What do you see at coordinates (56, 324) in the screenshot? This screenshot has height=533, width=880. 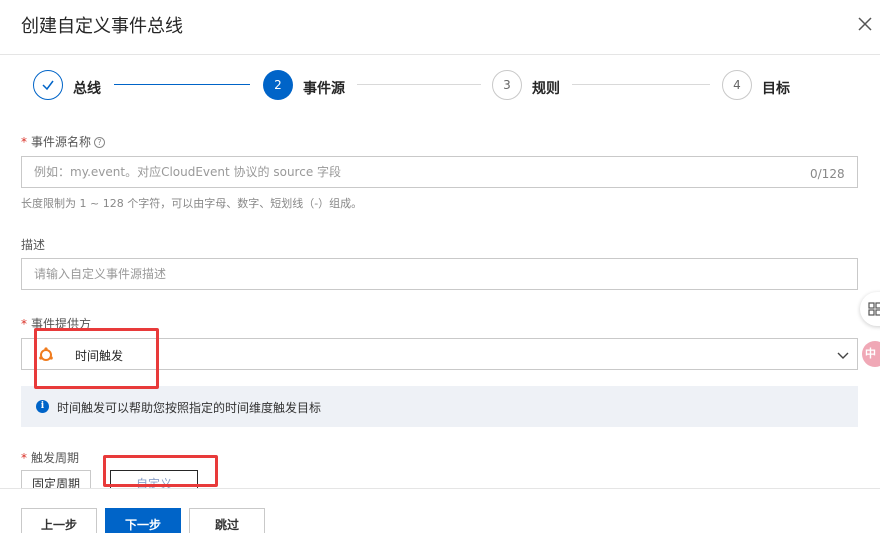 I see `provider-label: * 事件提供方` at bounding box center [56, 324].